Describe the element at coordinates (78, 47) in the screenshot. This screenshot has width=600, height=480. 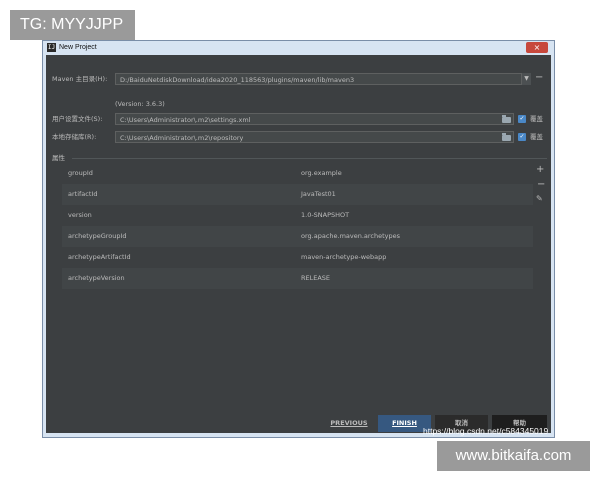
I see `window-title: New Project` at that location.